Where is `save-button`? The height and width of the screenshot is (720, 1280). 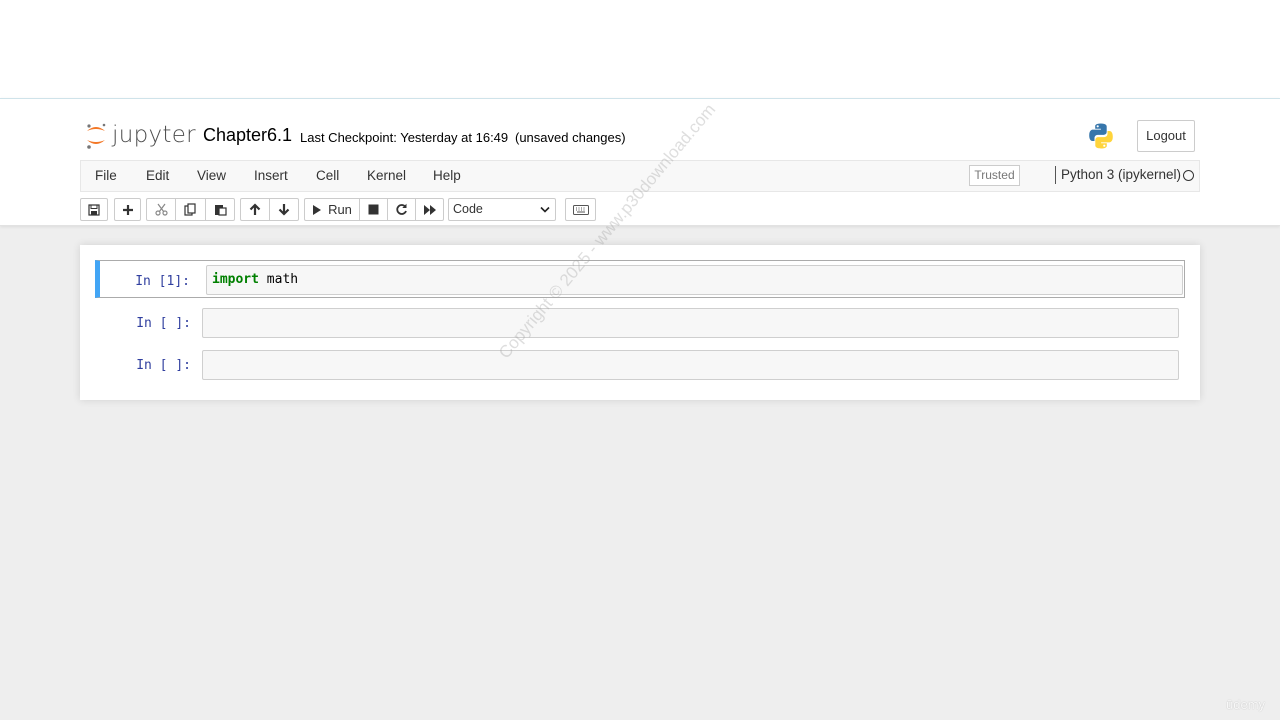
save-button is located at coordinates (94, 209).